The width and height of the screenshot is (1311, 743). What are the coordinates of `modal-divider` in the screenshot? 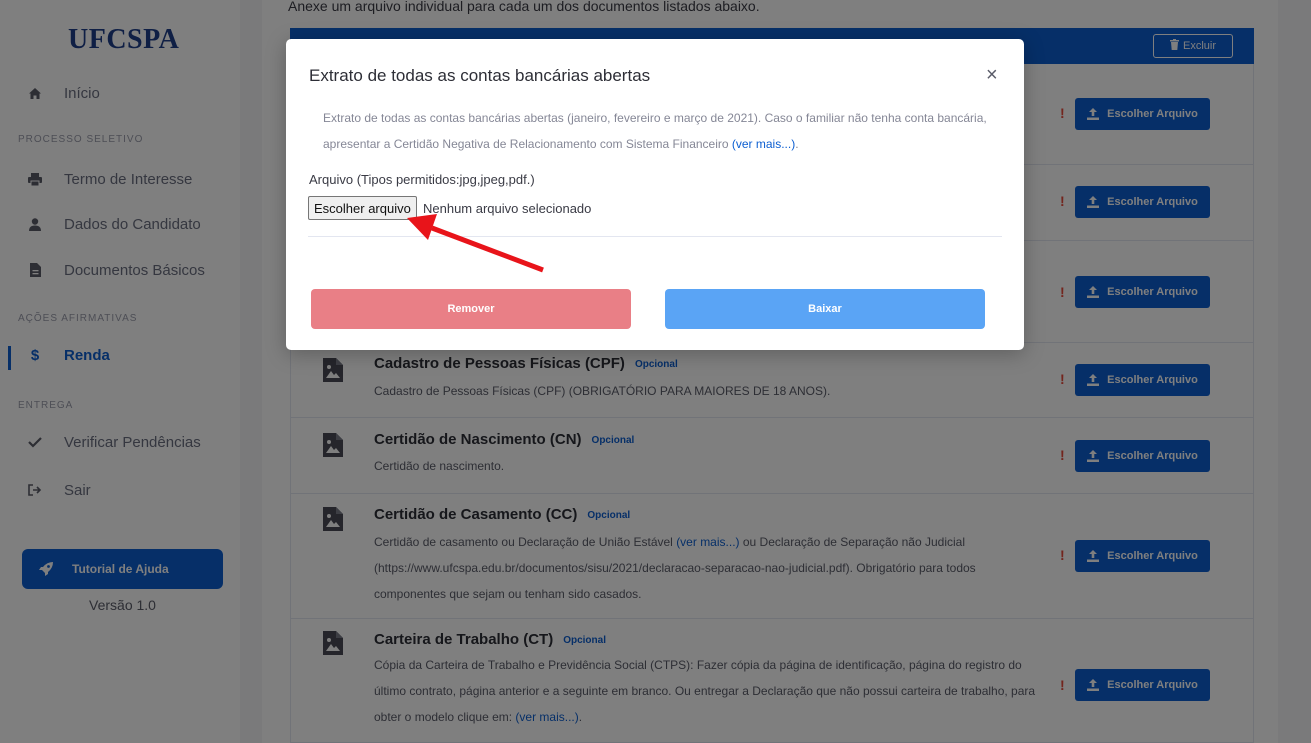 It's located at (655, 236).